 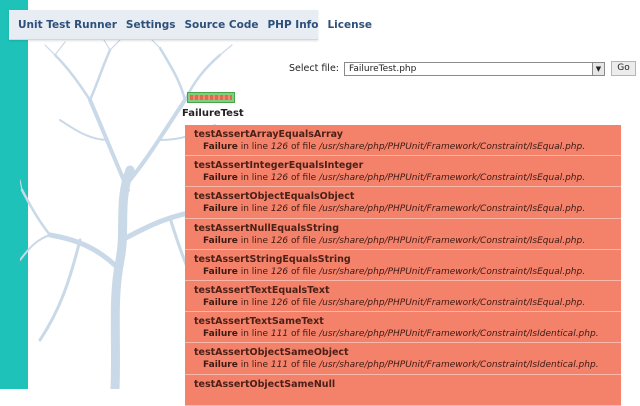 I want to click on test-progress-bar, so click(x=211, y=97).